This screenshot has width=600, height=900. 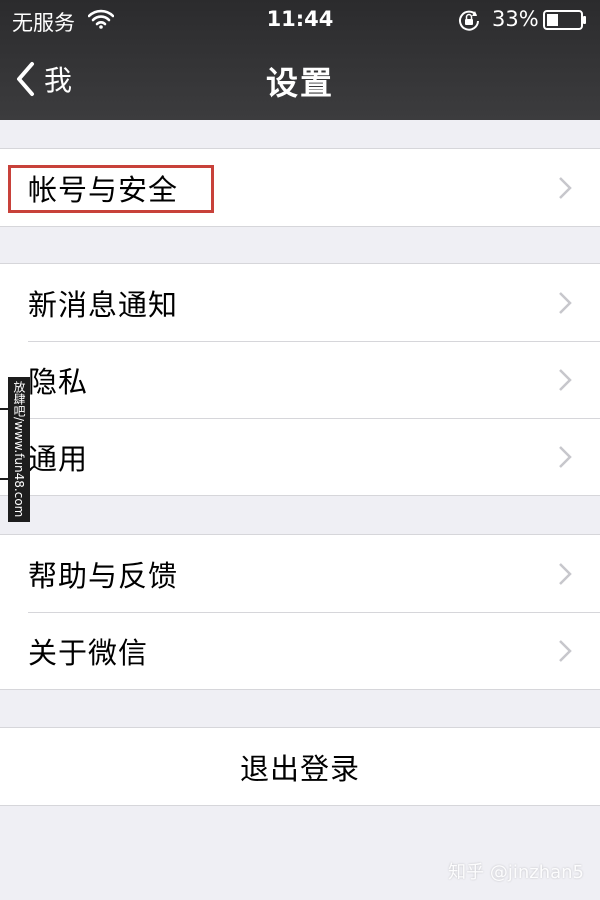 I want to click on navigation-bar: 我 设置, so click(x=300, y=79).